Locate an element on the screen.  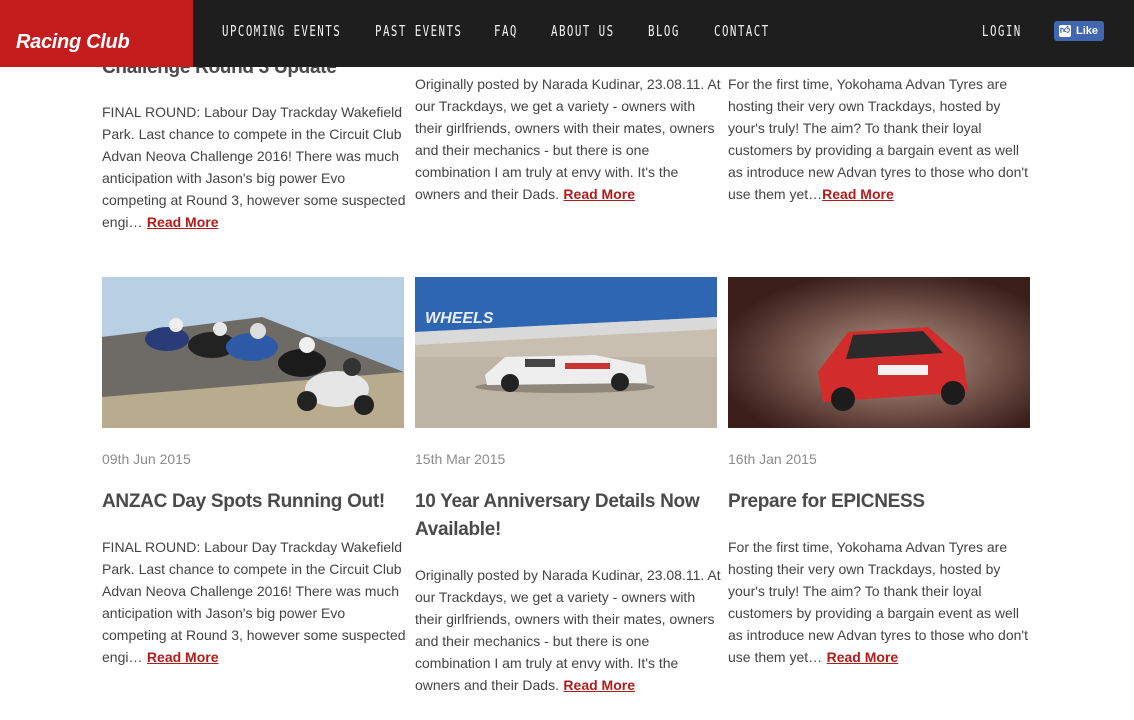
thumbs-up-icon: 👍︎ is located at coordinates (1065, 31).